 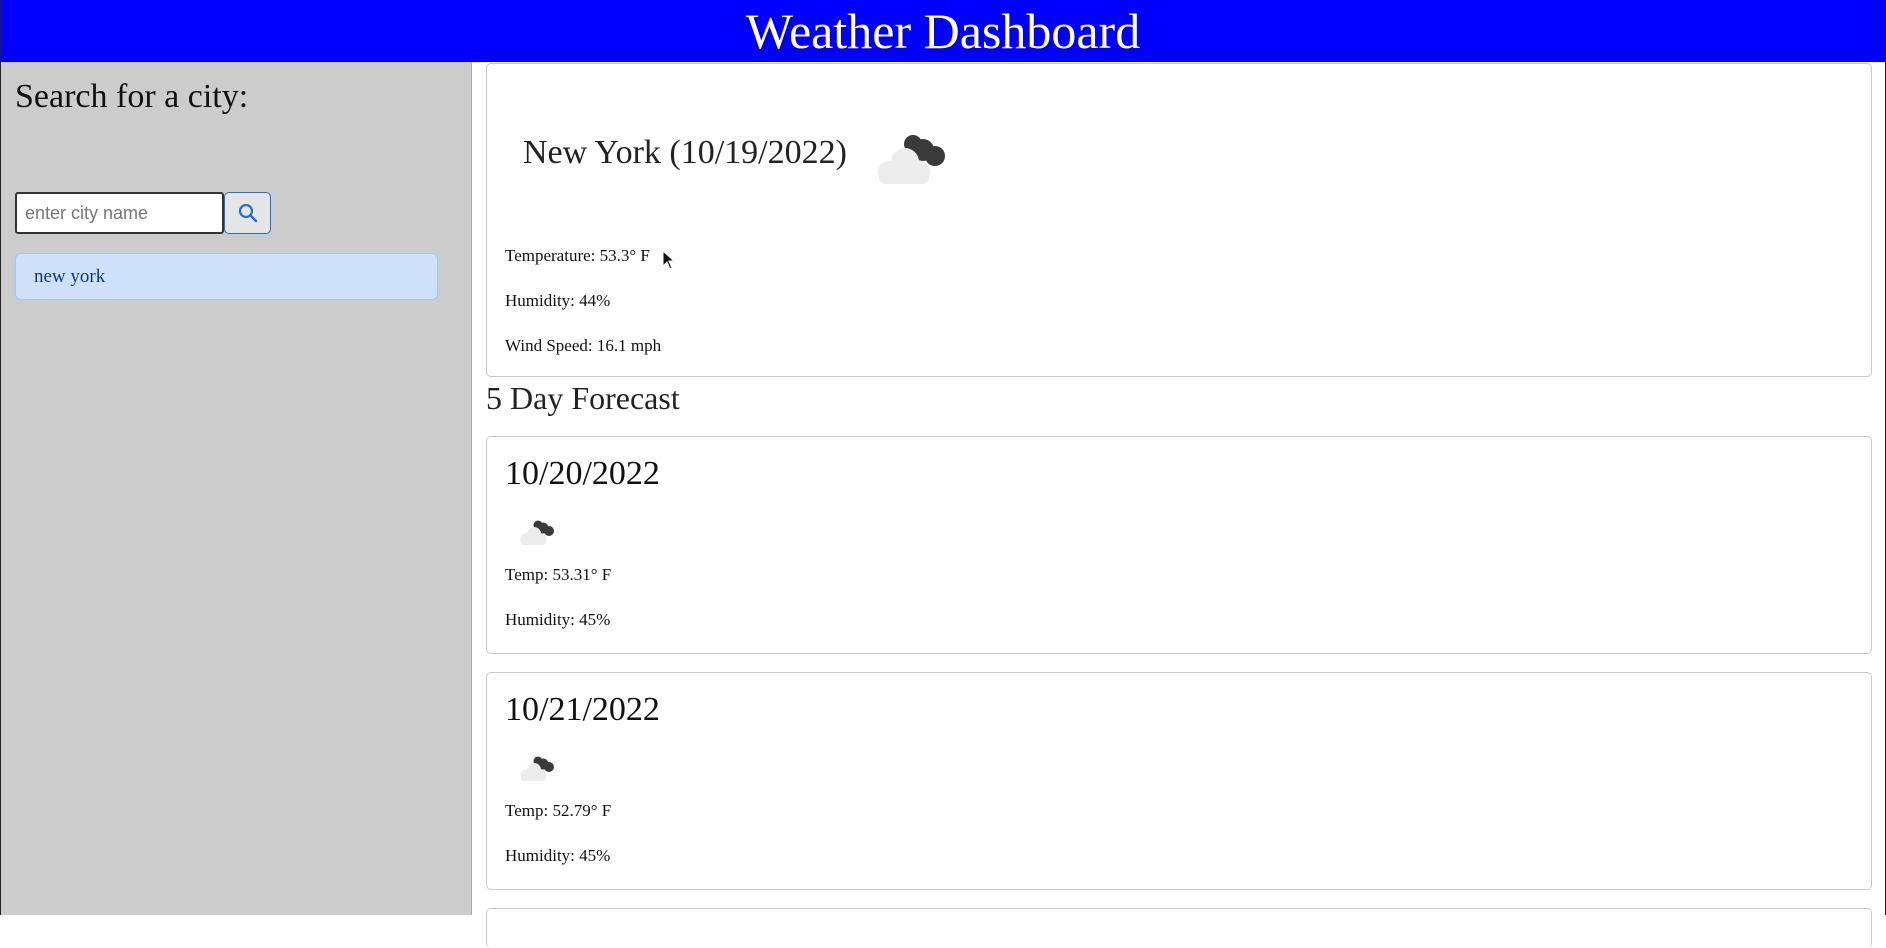 I want to click on search-icon, so click(x=247, y=213).